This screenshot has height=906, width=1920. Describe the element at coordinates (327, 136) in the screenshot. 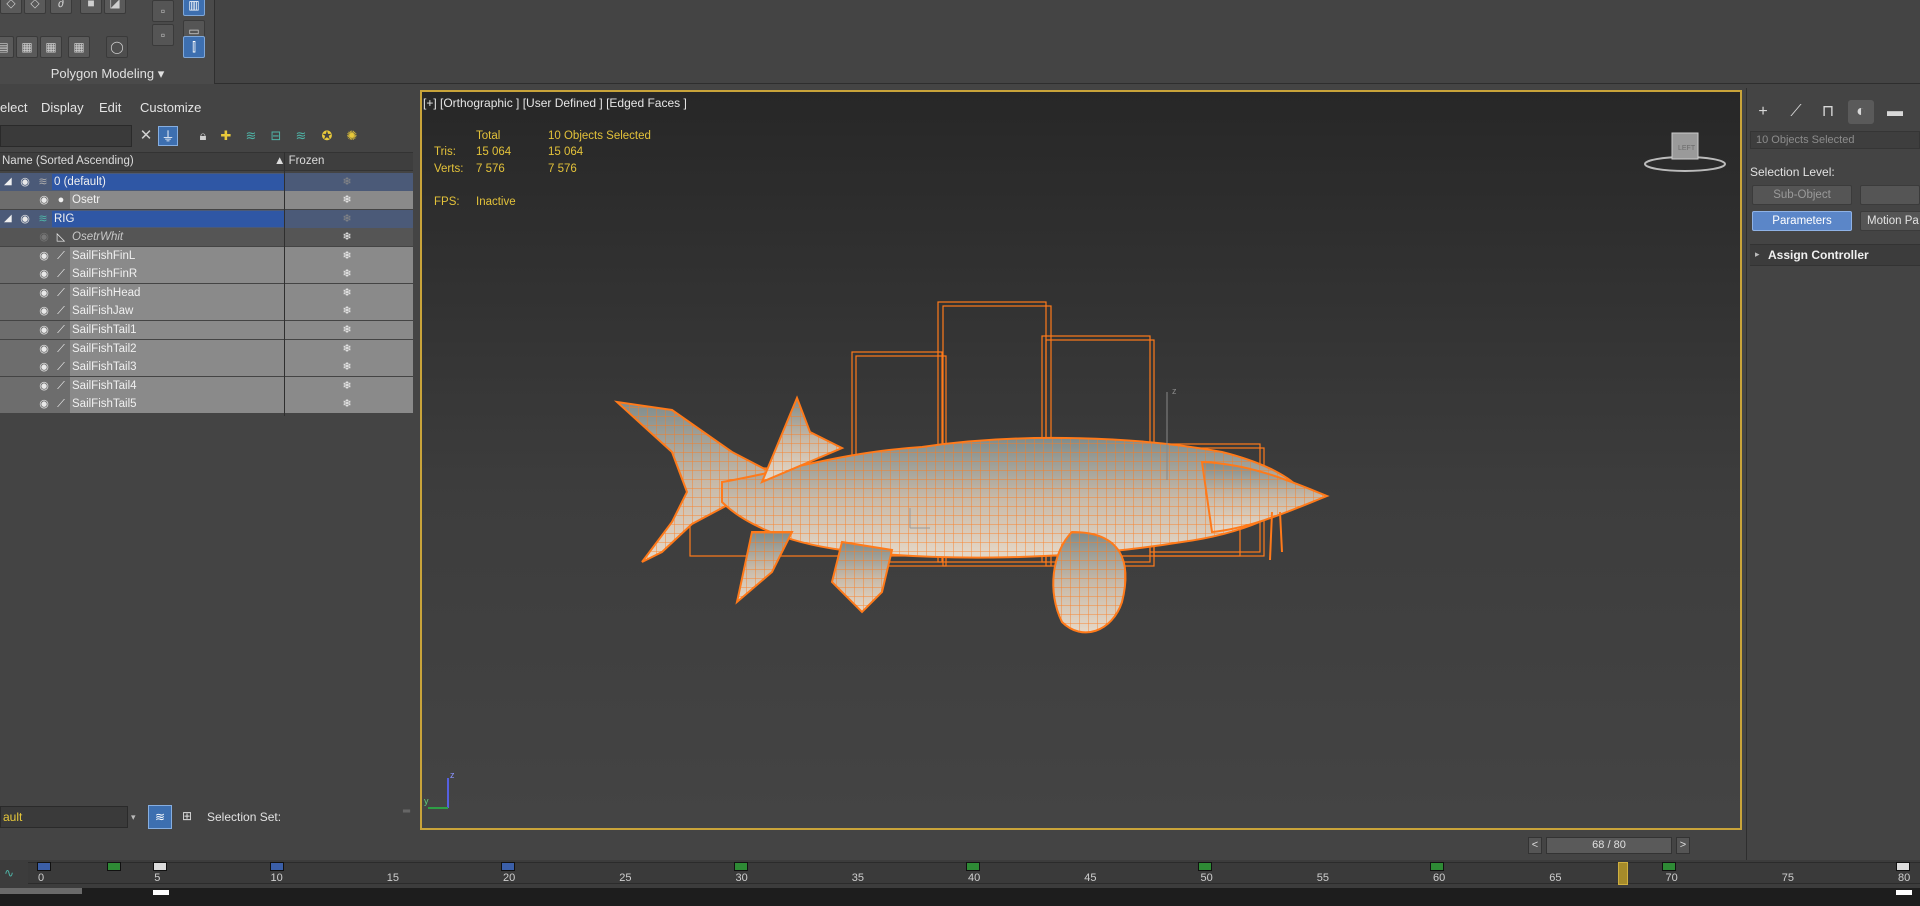

I see `highlight-icon: ✪` at that location.